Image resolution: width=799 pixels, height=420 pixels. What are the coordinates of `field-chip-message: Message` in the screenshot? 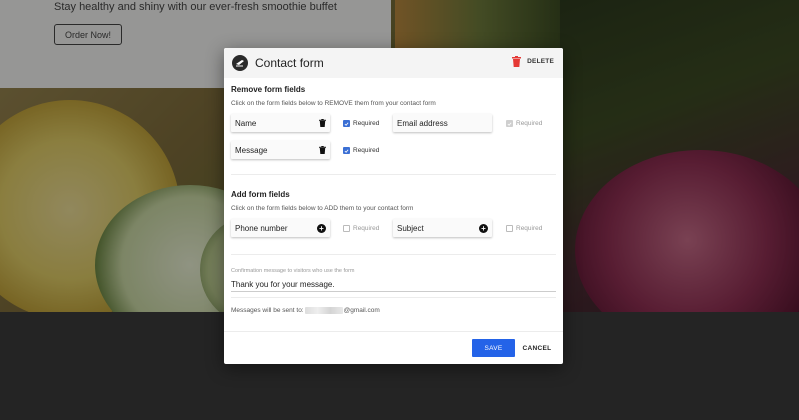 It's located at (280, 150).